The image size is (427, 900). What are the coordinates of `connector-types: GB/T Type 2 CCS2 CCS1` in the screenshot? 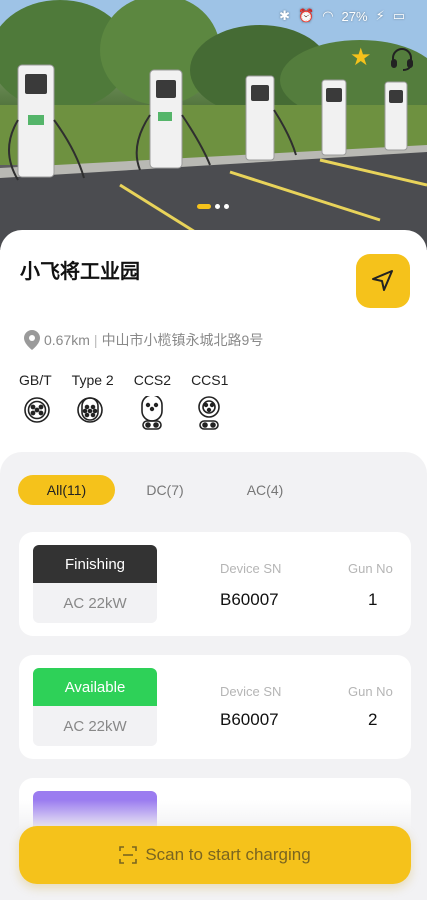 It's located at (133, 401).